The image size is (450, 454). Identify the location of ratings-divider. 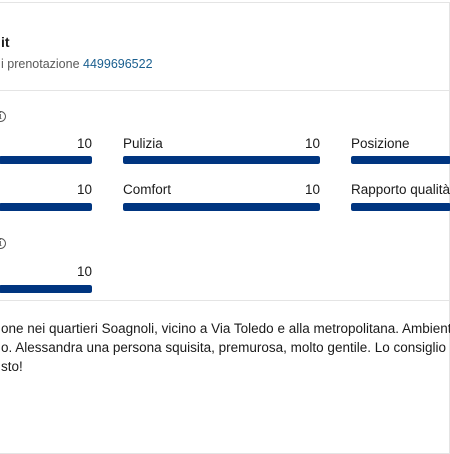
(224, 300).